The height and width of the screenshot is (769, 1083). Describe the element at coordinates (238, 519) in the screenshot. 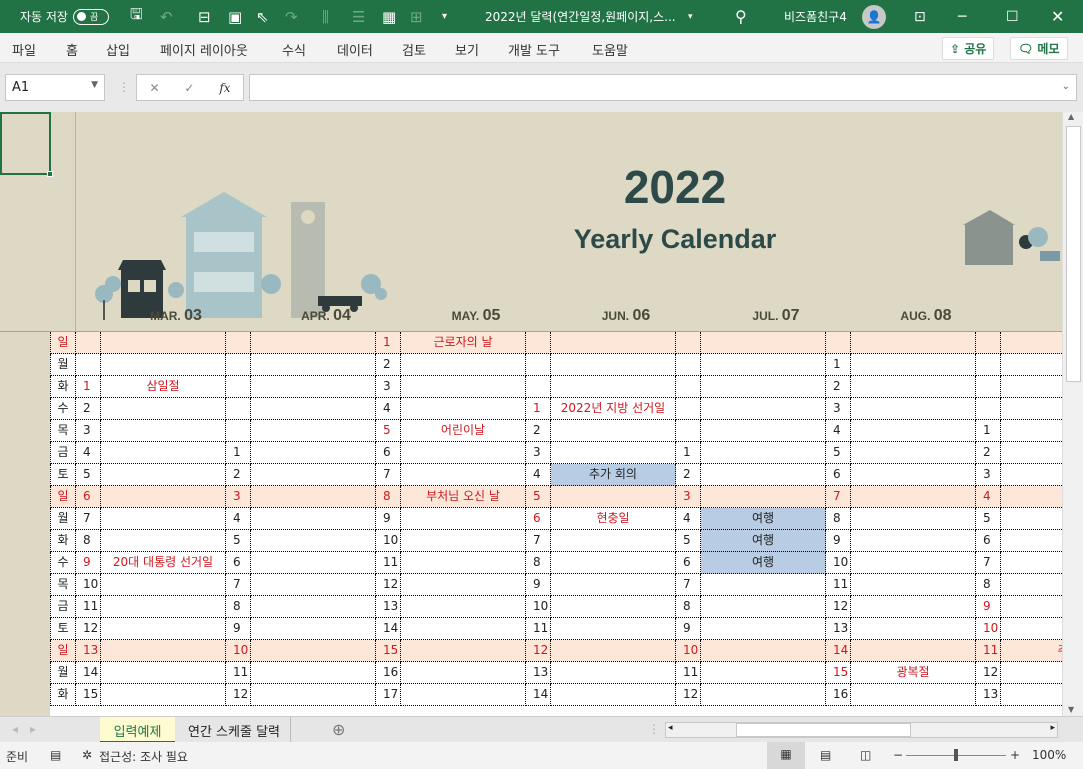

I see `day-number-cell: 4` at that location.